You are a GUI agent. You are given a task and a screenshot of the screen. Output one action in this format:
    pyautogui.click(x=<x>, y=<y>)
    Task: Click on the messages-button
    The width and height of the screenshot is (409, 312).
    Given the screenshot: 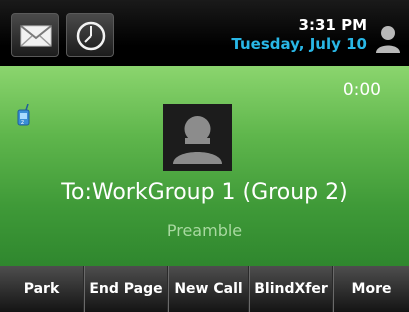 What is the action you would take?
    pyautogui.click(x=35, y=35)
    